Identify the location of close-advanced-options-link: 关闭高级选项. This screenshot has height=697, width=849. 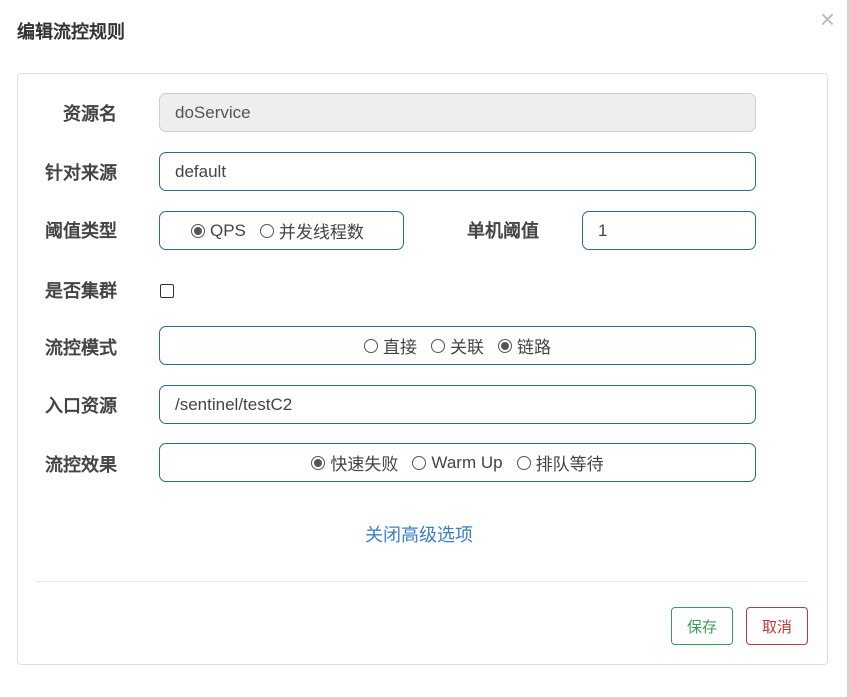
(419, 534).